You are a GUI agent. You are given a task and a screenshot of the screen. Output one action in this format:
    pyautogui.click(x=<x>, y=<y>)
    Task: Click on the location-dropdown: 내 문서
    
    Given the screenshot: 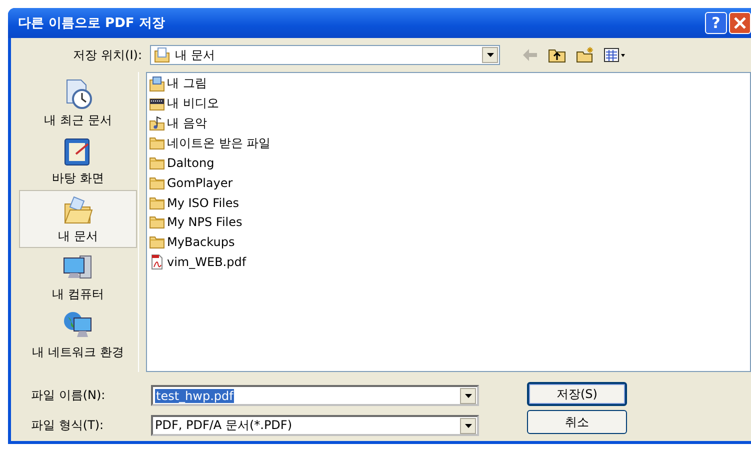 What is the action you would take?
    pyautogui.click(x=325, y=55)
    